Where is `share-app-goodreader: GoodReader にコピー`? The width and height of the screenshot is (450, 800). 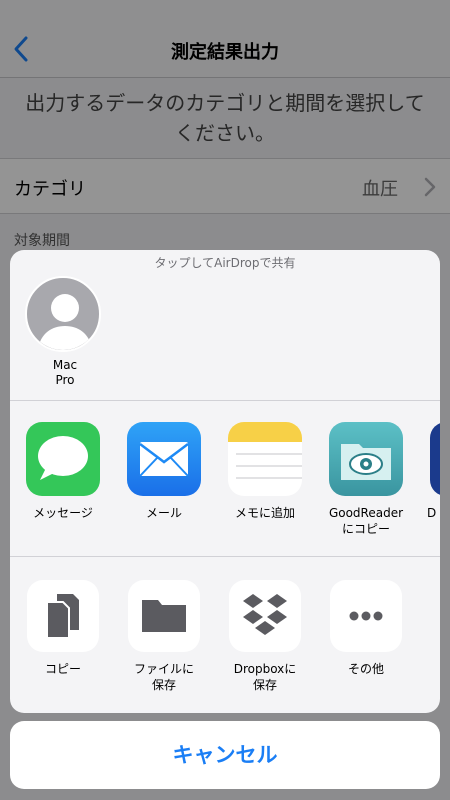 share-app-goodreader: GoodReader にコピー is located at coordinates (366, 479).